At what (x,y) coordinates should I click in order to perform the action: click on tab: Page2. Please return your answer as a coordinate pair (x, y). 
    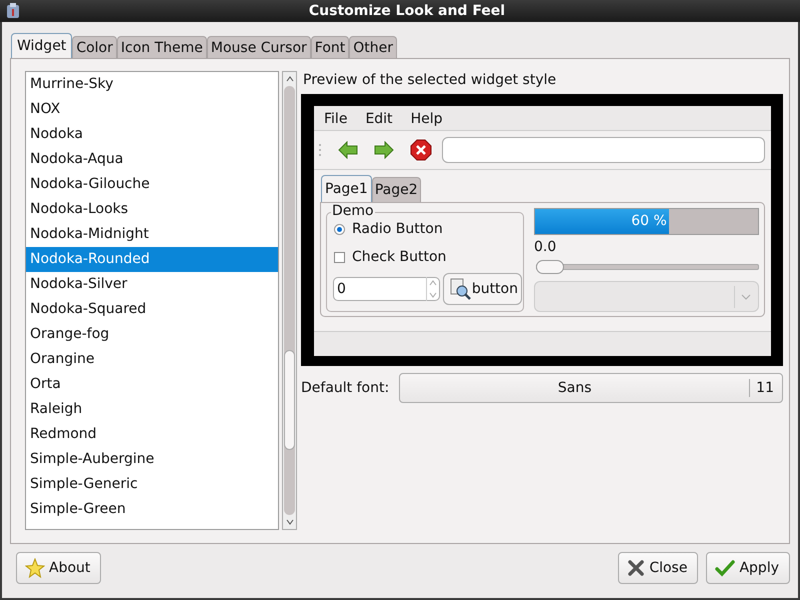
    Looking at the image, I should click on (396, 189).